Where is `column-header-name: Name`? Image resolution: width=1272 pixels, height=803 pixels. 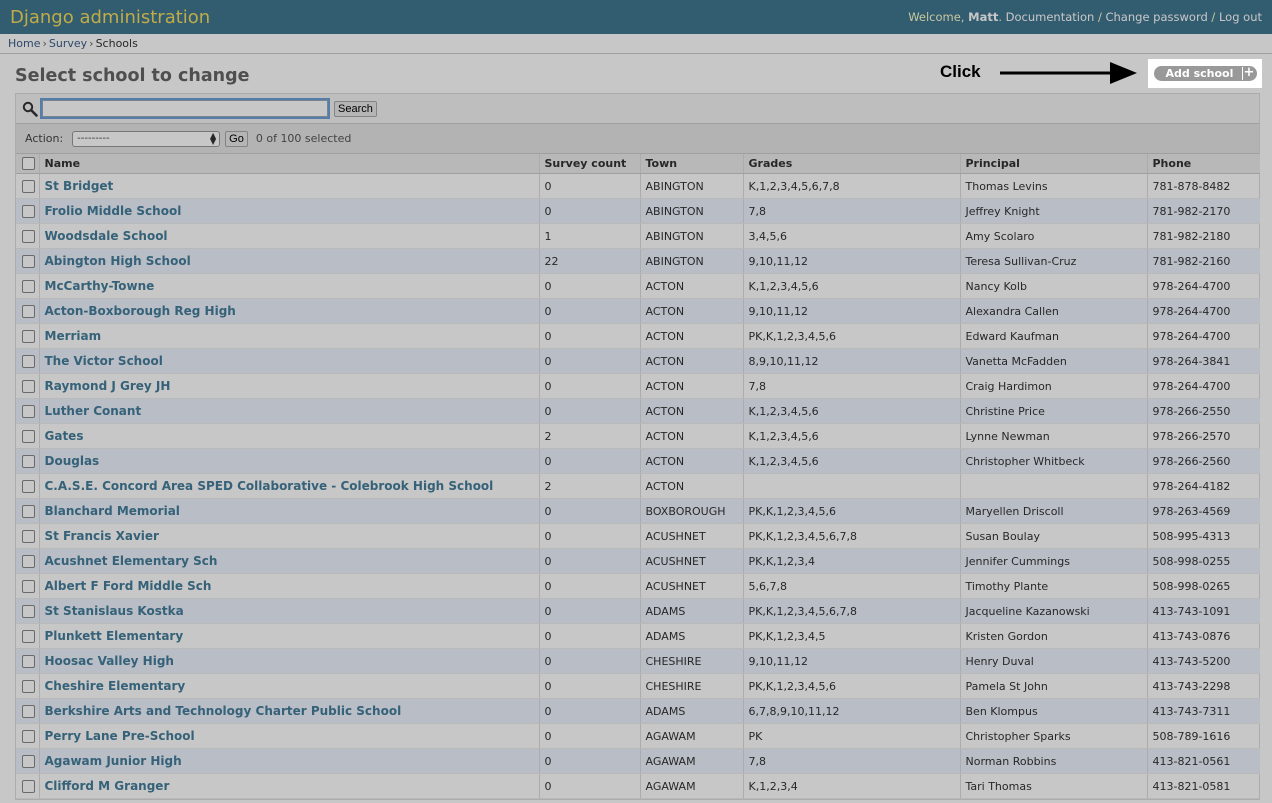
column-header-name: Name is located at coordinates (288, 164).